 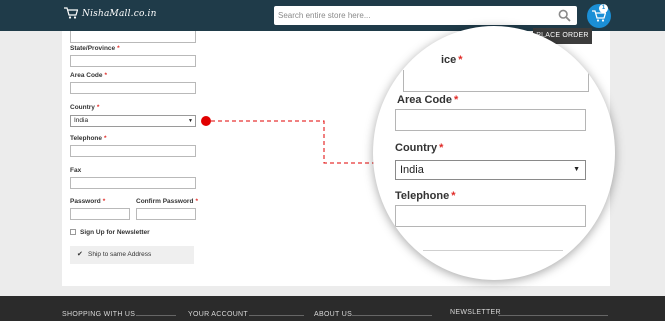 I want to click on magnified-area-code-input, so click(x=490, y=120).